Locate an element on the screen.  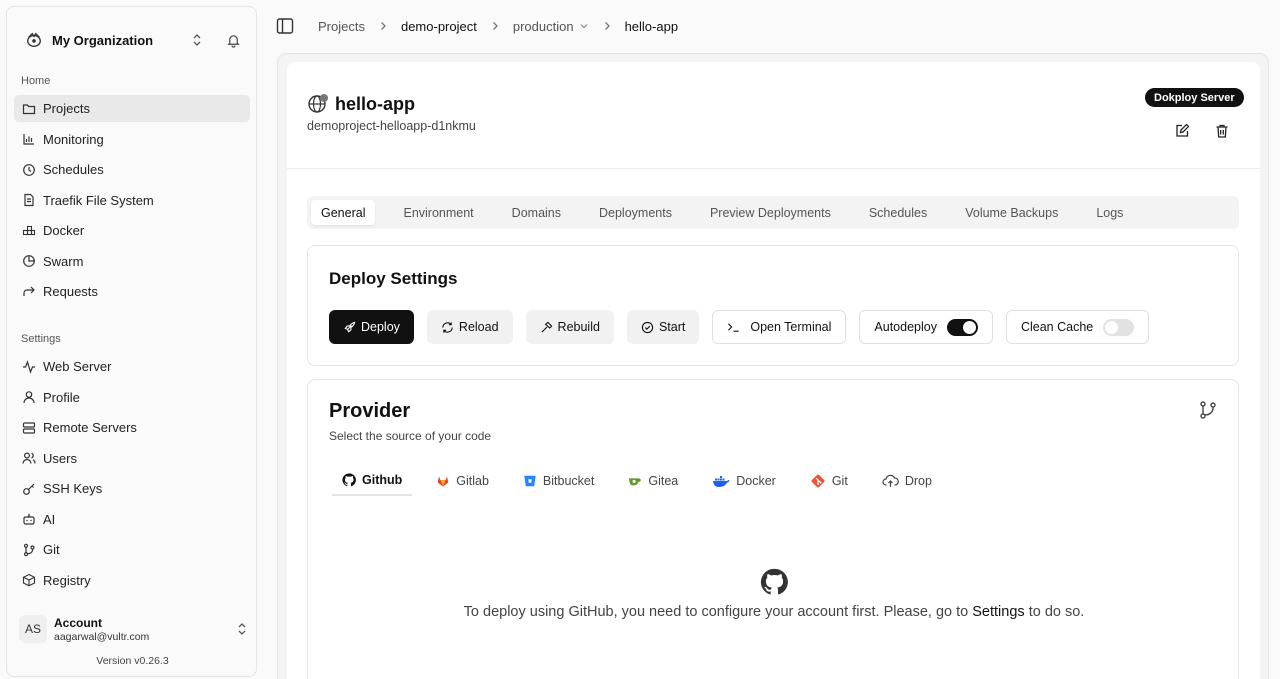
file-icon is located at coordinates (29, 200).